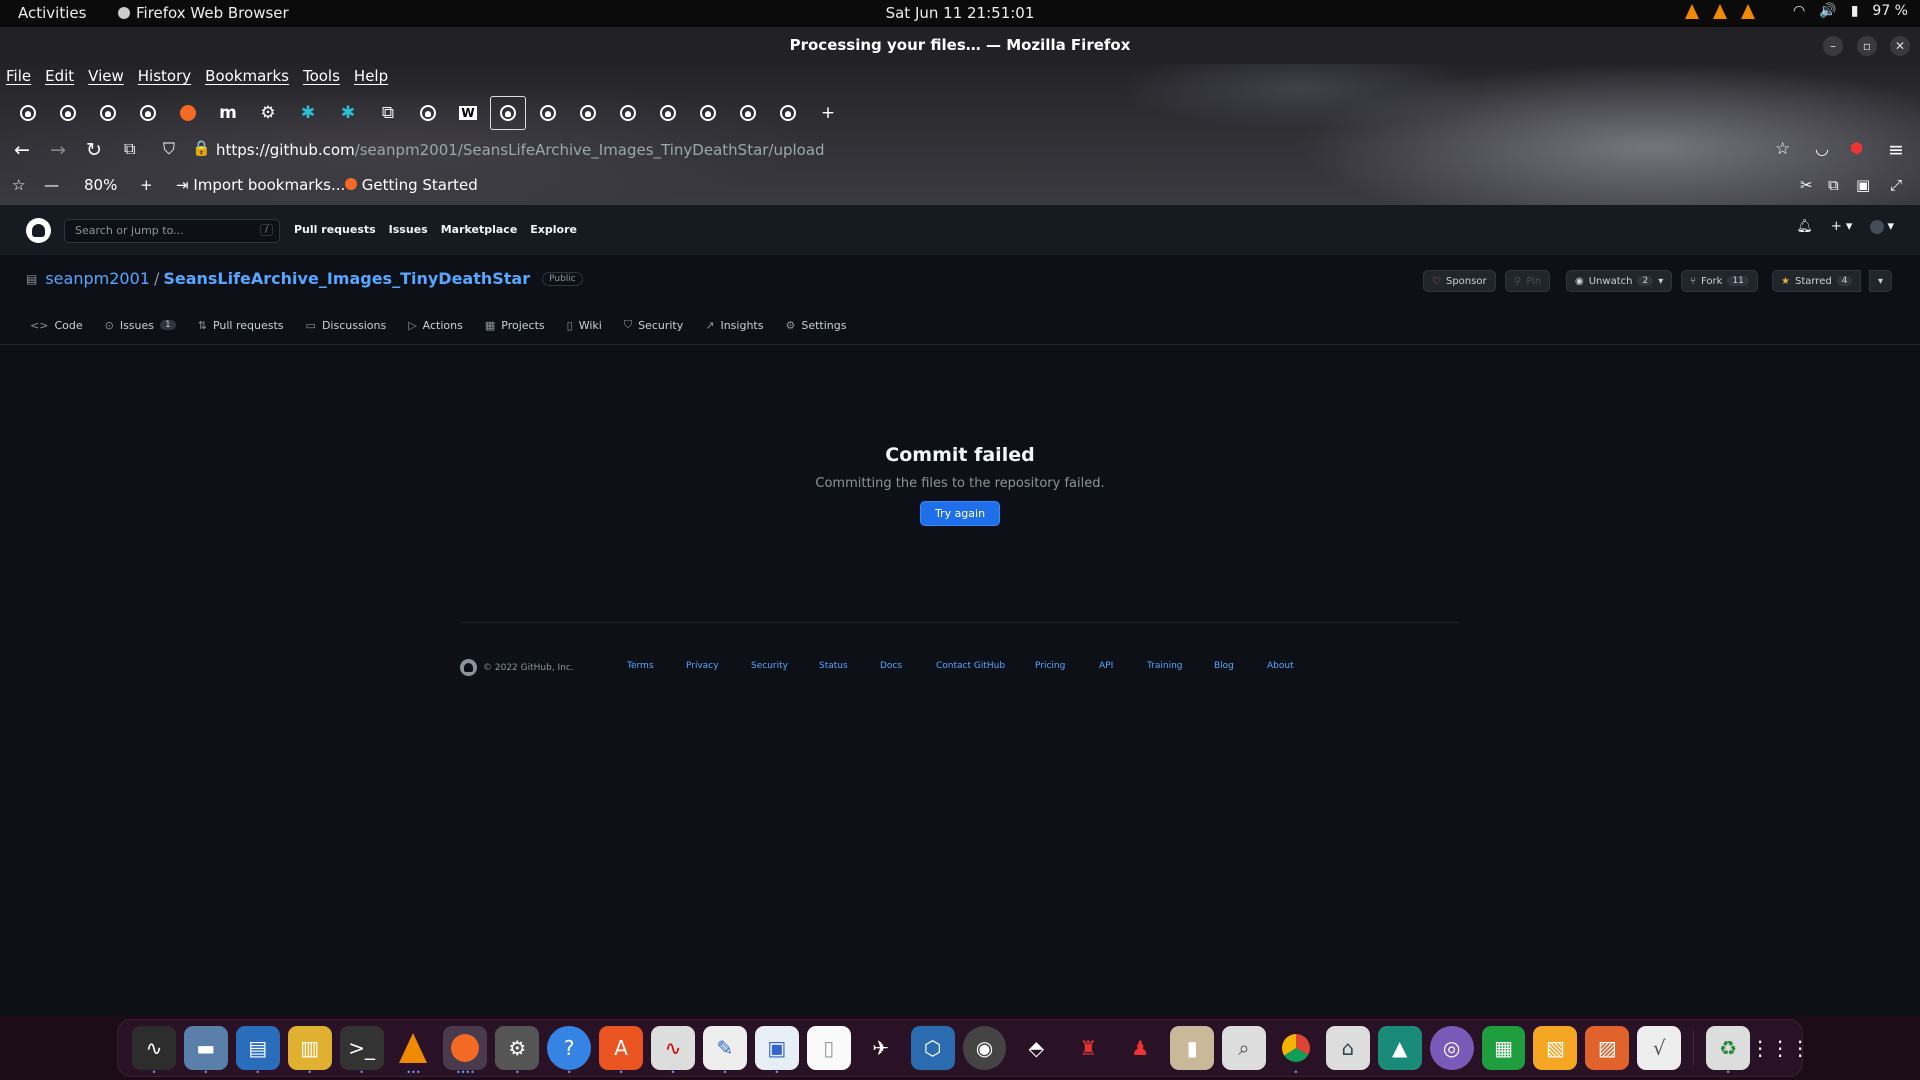  I want to click on menu-tools: Tools, so click(321, 76).